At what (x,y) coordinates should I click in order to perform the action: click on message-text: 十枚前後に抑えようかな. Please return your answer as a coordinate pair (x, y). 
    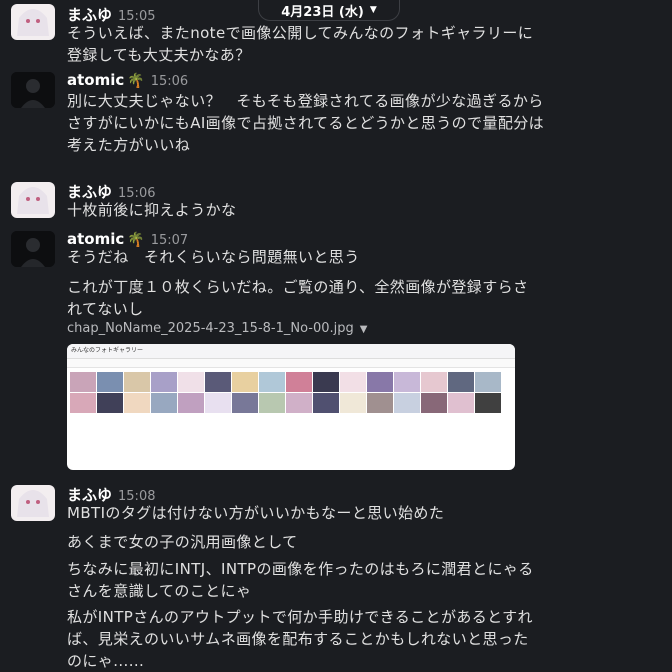
    Looking at the image, I should click on (152, 210).